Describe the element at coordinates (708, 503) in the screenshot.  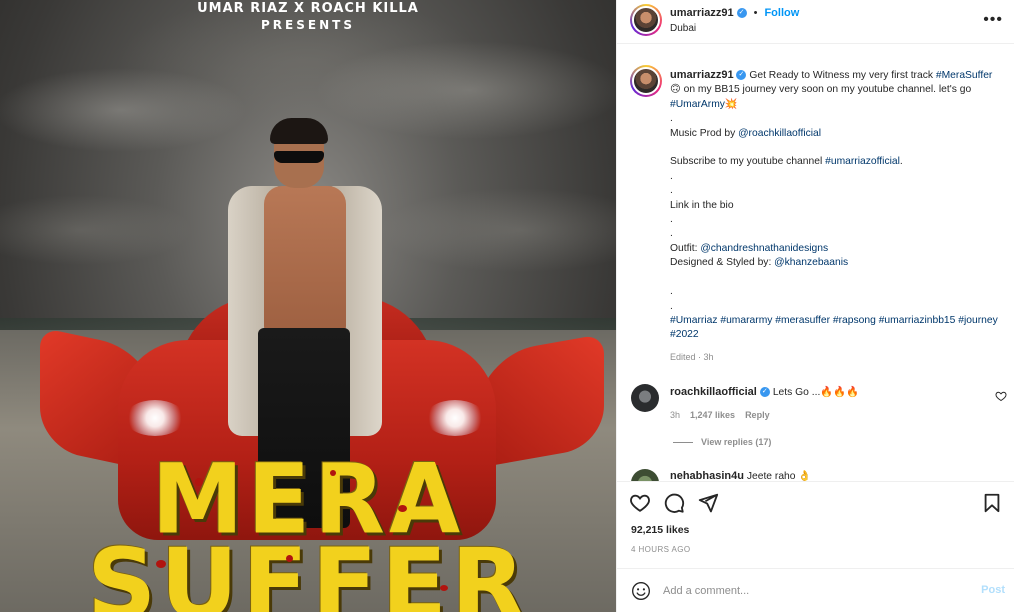
I see `share-plane-icon` at that location.